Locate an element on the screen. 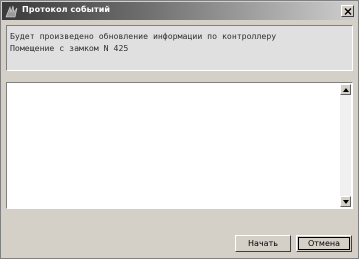 This screenshot has width=359, height=259. vertical-scrollbar is located at coordinates (345, 145).